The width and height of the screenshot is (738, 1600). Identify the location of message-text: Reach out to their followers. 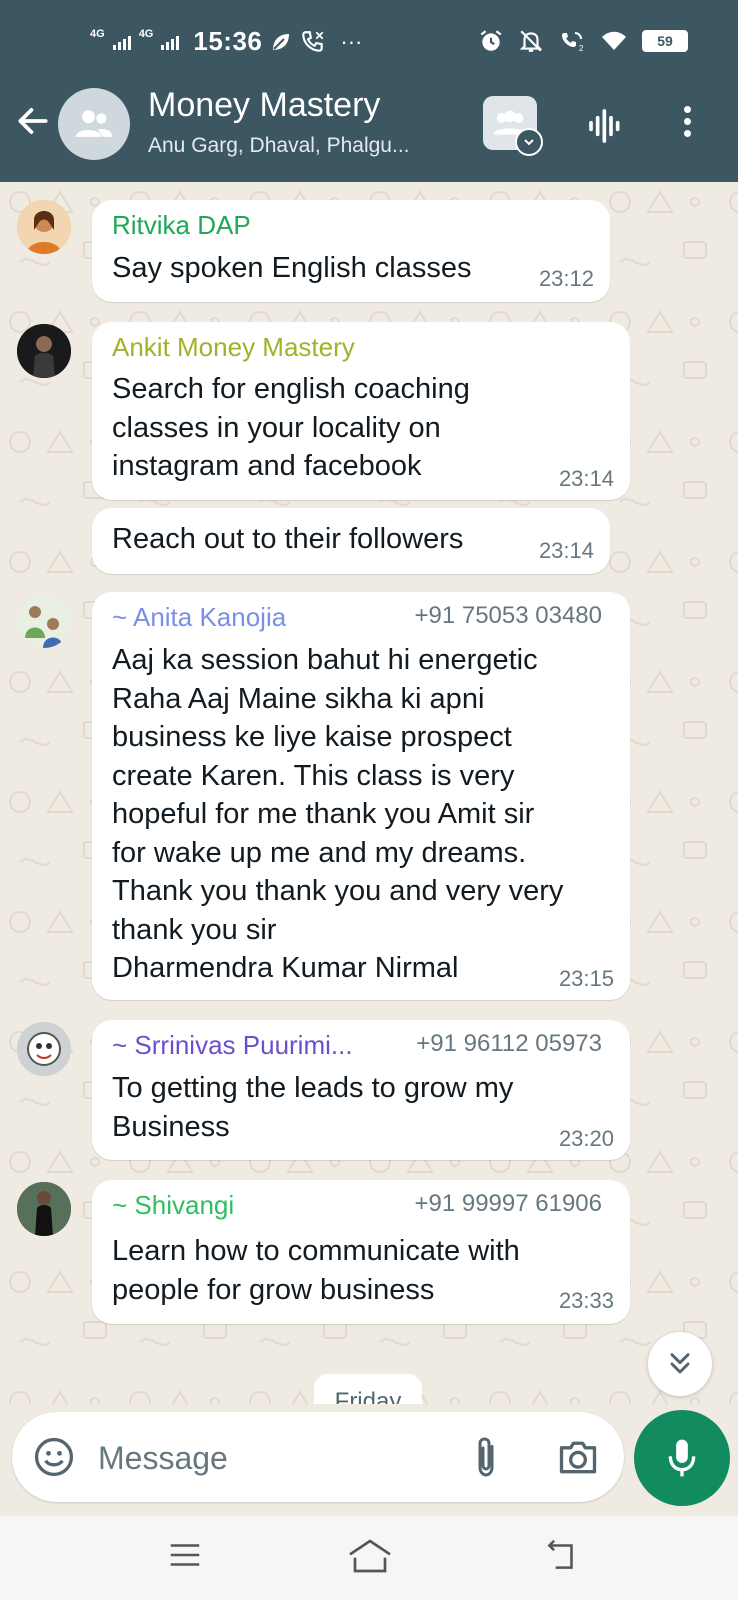
(288, 539).